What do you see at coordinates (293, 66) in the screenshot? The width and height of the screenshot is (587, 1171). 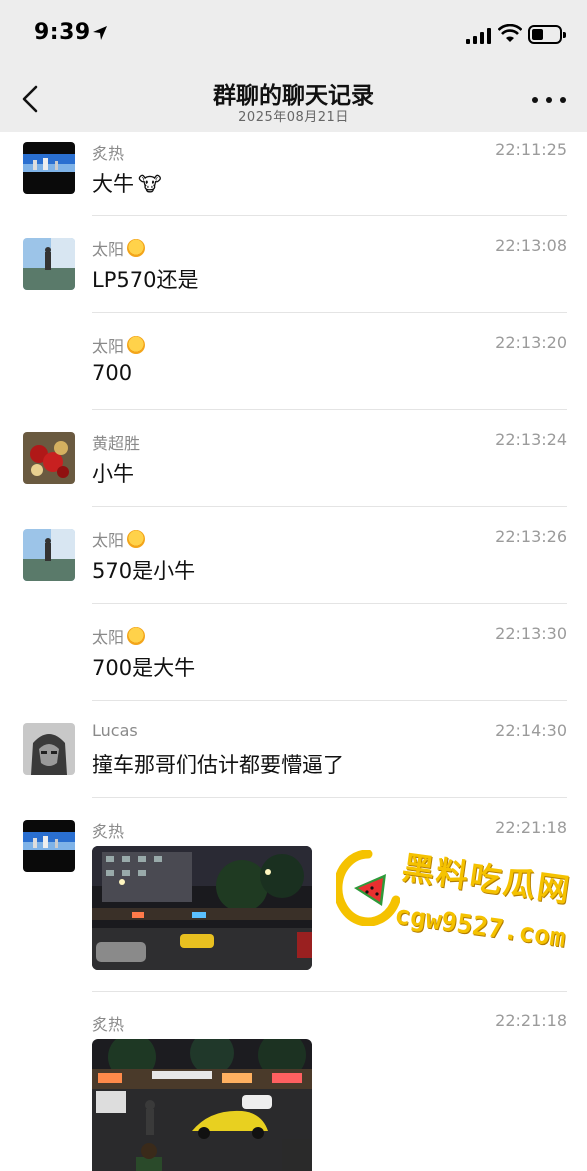 I see `header-bar: 9:39 群聊的聊天记录 2025年08月21日` at bounding box center [293, 66].